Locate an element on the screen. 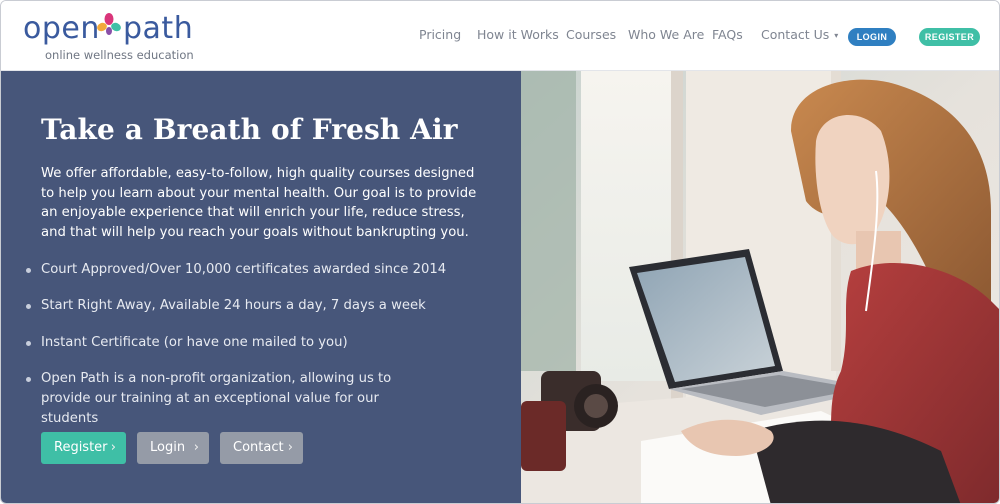 This screenshot has width=1000, height=504. logo-word-open: open is located at coordinates (61, 28).